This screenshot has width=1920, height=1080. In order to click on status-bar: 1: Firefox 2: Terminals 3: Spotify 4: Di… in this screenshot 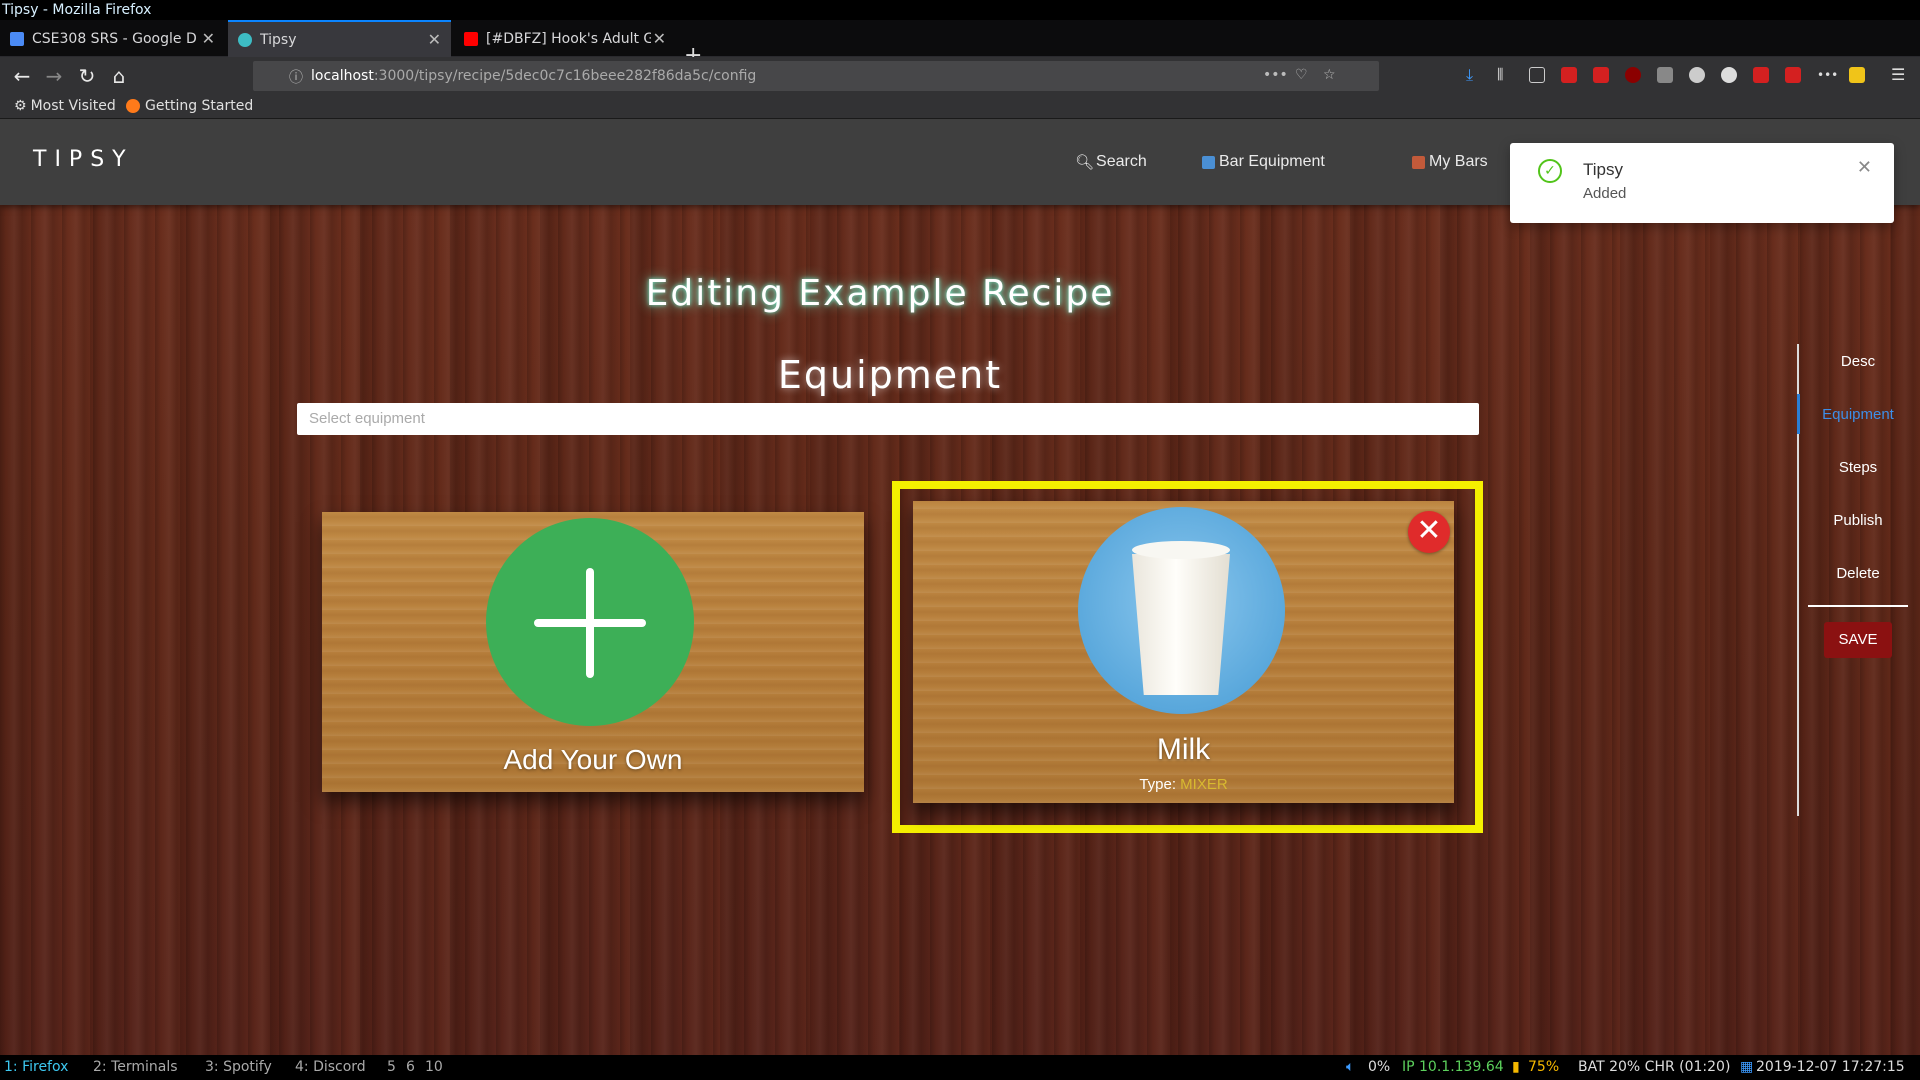, I will do `click(960, 1067)`.